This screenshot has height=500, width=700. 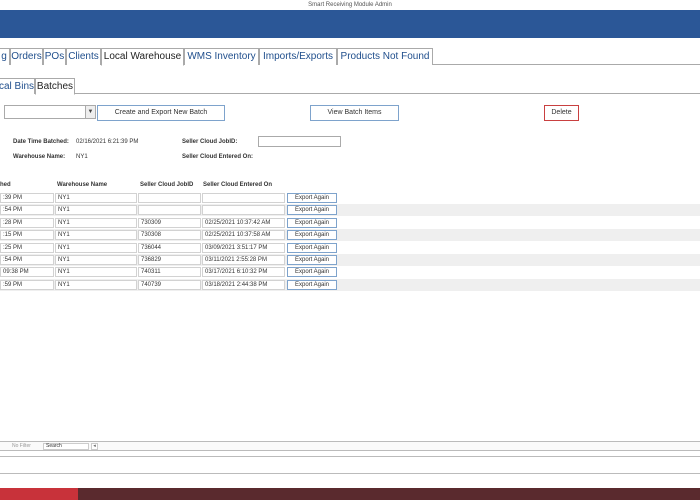 I want to click on table-row: :54 PM NY1 Export Again, so click(x=350, y=210).